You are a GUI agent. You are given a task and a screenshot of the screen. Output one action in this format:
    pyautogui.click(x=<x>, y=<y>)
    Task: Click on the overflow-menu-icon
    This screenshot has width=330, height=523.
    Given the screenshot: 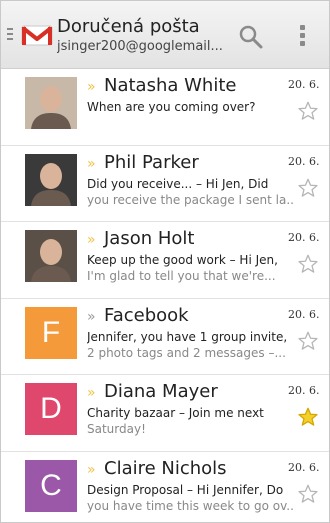 What is the action you would take?
    pyautogui.click(x=302, y=37)
    